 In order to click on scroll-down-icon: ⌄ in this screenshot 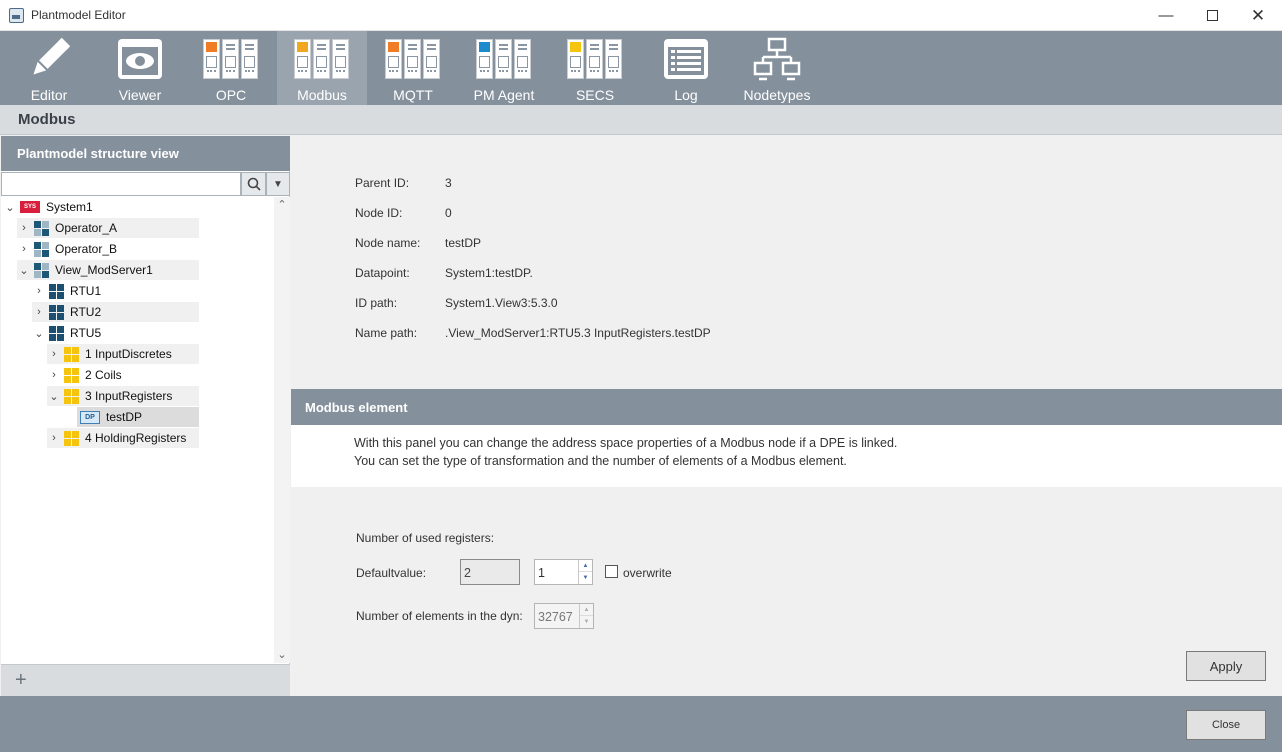, I will do `click(282, 655)`.